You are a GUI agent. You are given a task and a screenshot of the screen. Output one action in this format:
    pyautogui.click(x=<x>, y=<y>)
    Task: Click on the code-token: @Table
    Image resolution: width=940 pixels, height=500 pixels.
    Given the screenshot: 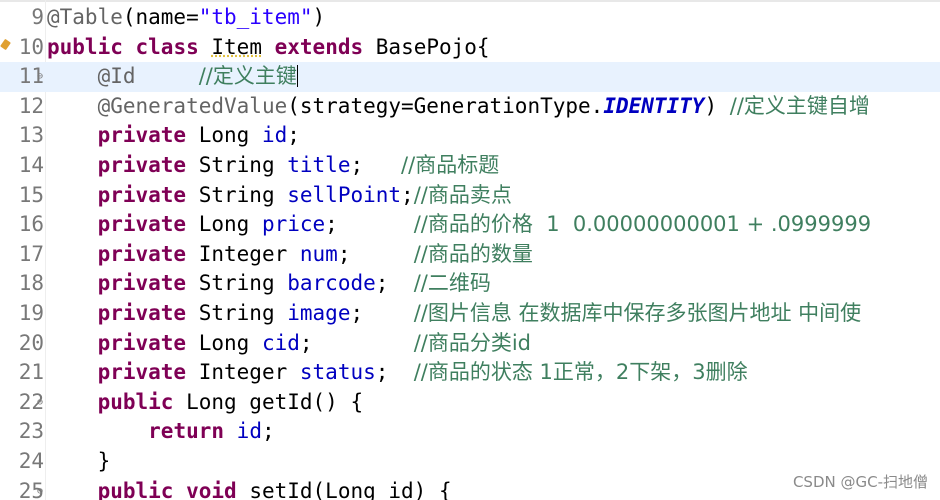 What is the action you would take?
    pyautogui.click(x=85, y=17)
    